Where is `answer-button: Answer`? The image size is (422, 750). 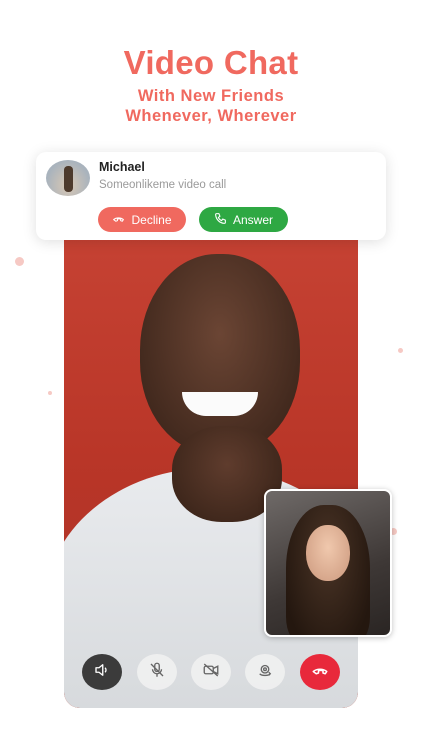
answer-button: Answer is located at coordinates (243, 219).